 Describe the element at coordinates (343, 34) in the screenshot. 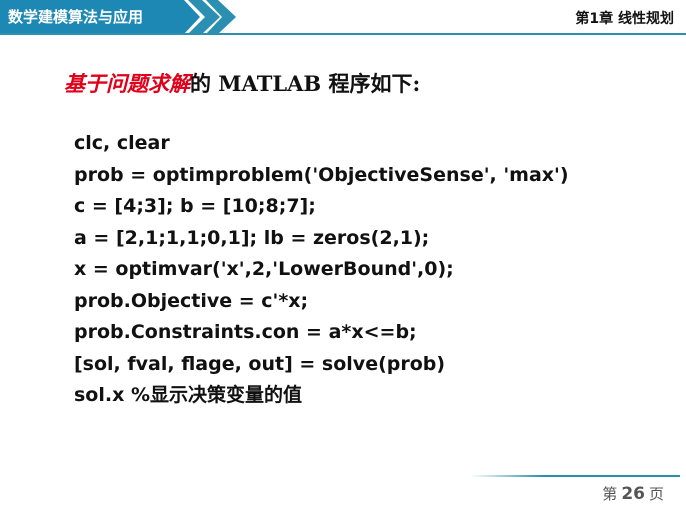

I see `header-divider` at that location.